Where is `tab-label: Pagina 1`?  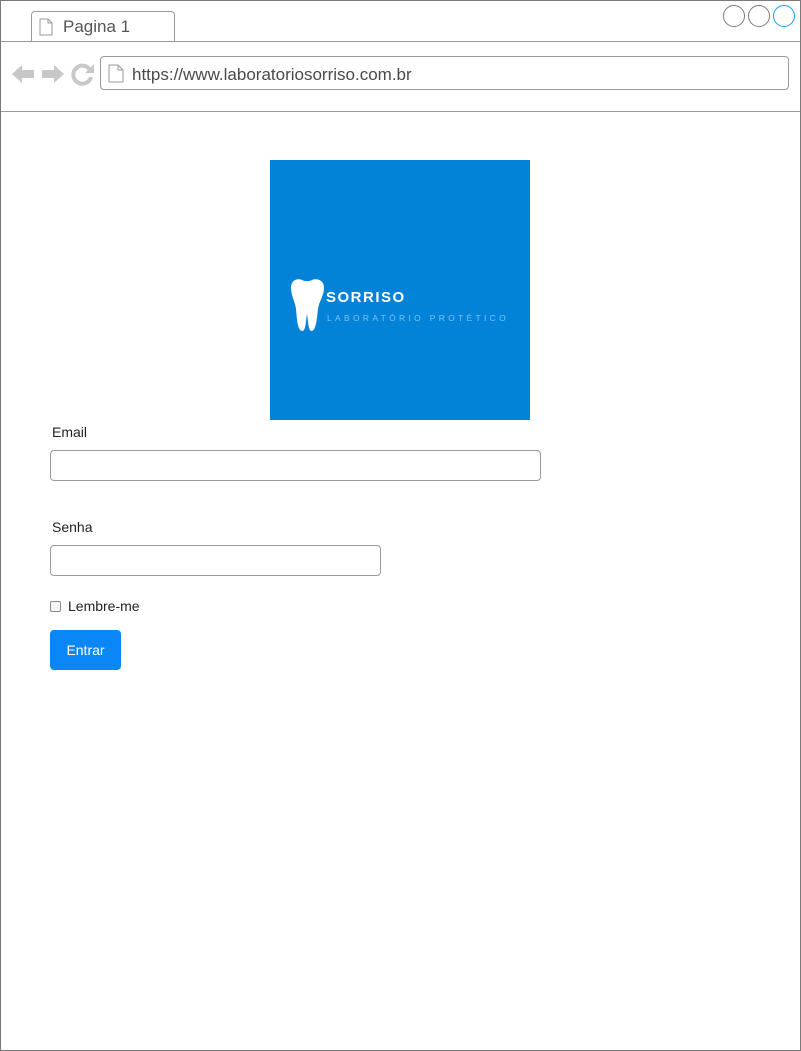
tab-label: Pagina 1 is located at coordinates (97, 26).